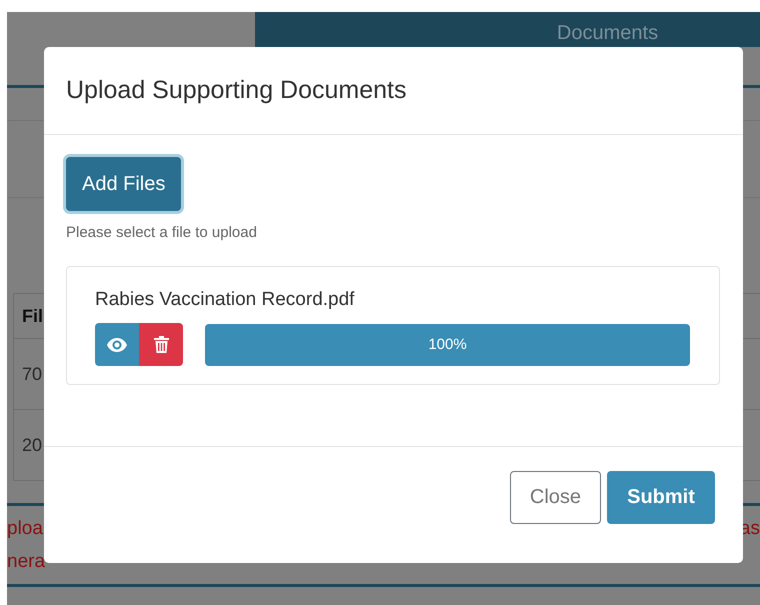 This screenshot has height=605, width=760. I want to click on add-files-button: Add Files, so click(124, 184).